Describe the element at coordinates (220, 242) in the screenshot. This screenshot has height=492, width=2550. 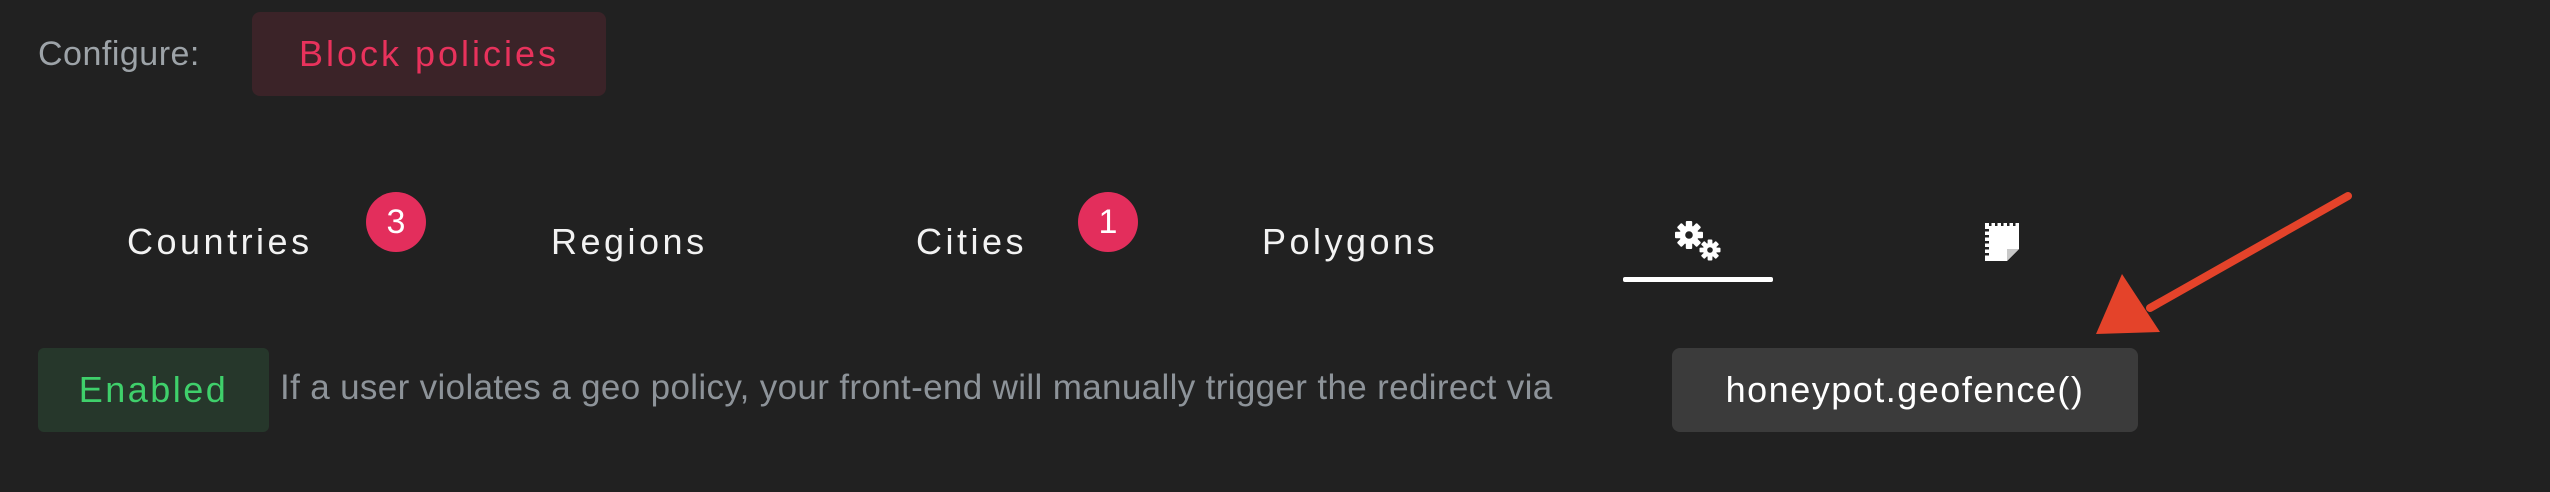
I see `tab-countries: Countries` at that location.